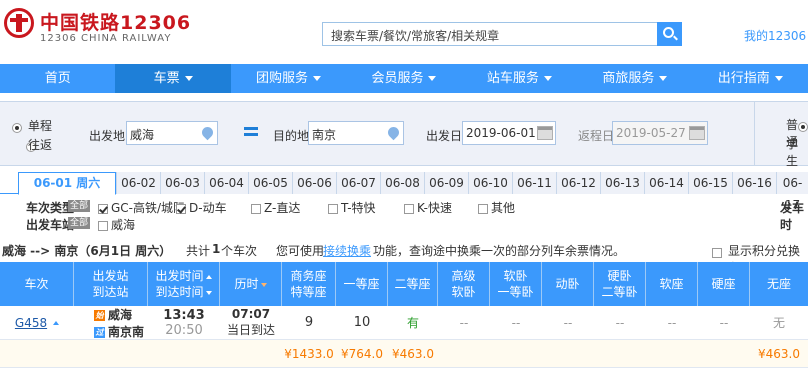 The image size is (808, 374). I want to click on route-summary: 威海 --> 南京（6月1日 周六）, so click(87, 251).